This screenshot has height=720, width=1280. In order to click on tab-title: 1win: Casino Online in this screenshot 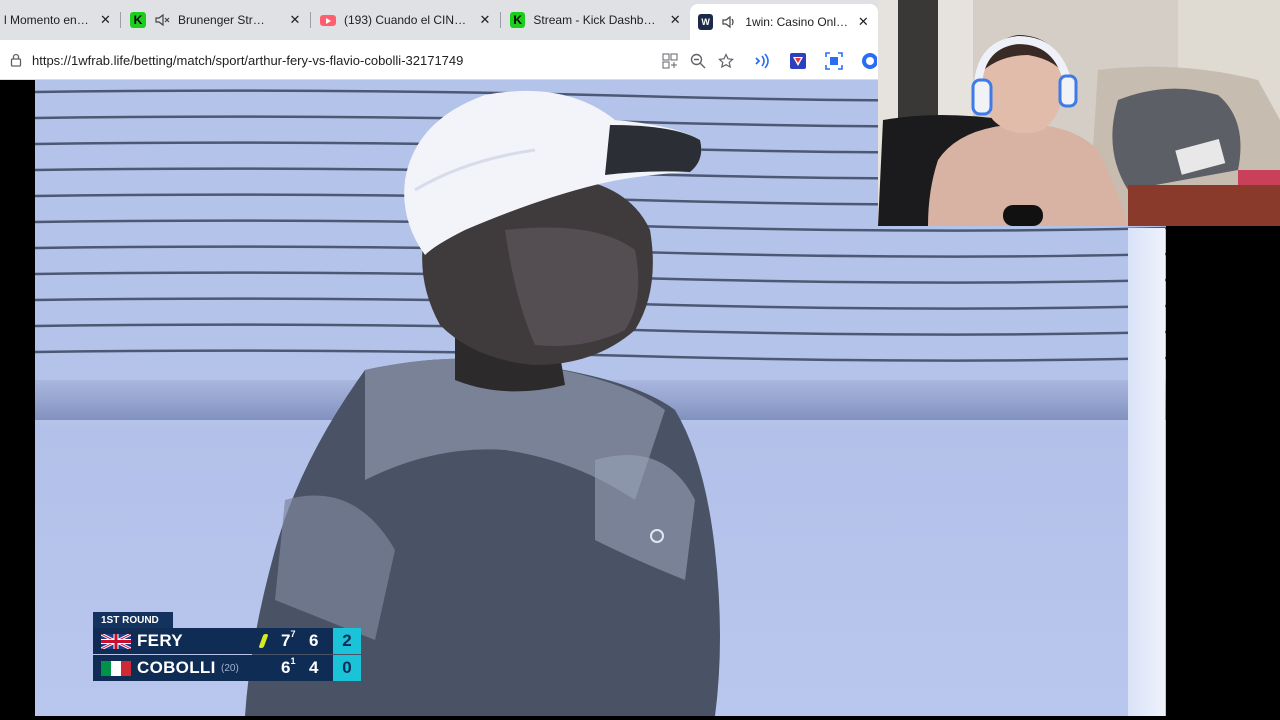, I will do `click(797, 22)`.